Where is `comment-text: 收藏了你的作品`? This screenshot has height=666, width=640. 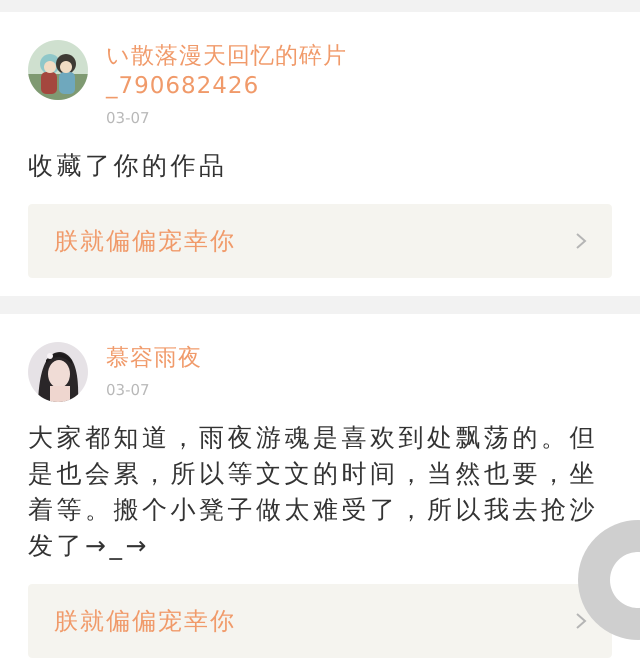
comment-text: 收藏了你的作品 is located at coordinates (128, 166).